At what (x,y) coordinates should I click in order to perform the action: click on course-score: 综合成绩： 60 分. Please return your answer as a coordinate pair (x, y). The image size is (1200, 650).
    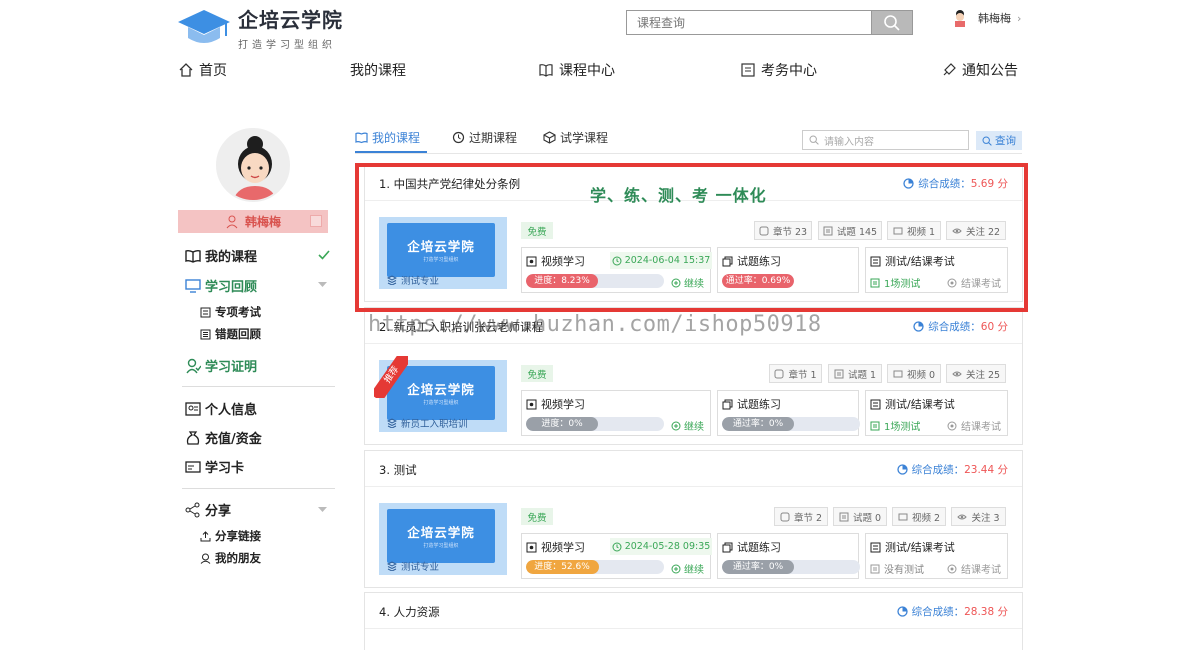
    Looking at the image, I should click on (960, 326).